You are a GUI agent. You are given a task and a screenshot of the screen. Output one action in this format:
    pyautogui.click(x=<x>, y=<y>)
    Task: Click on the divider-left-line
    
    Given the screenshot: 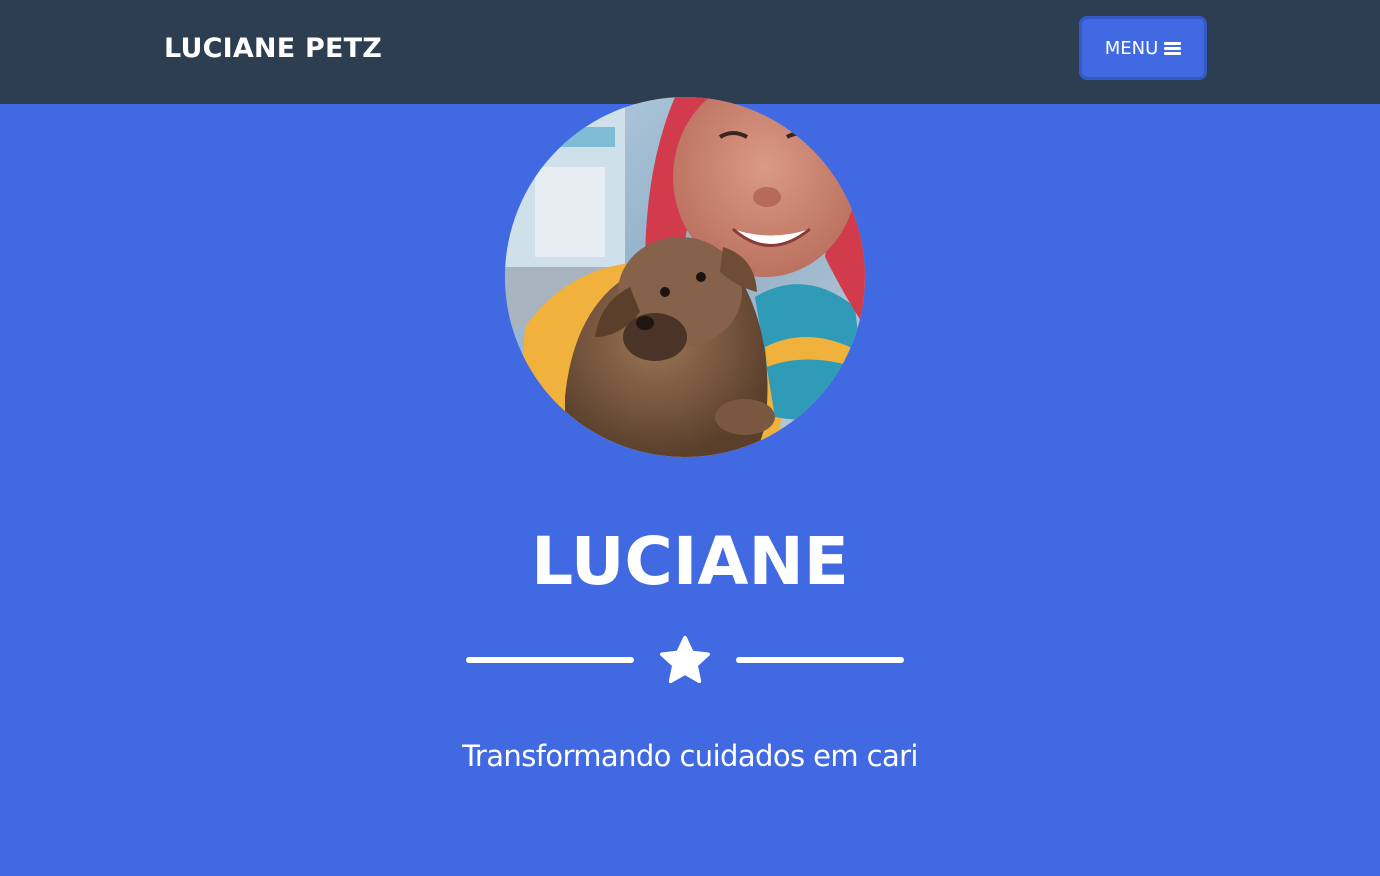 What is the action you would take?
    pyautogui.click(x=550, y=660)
    